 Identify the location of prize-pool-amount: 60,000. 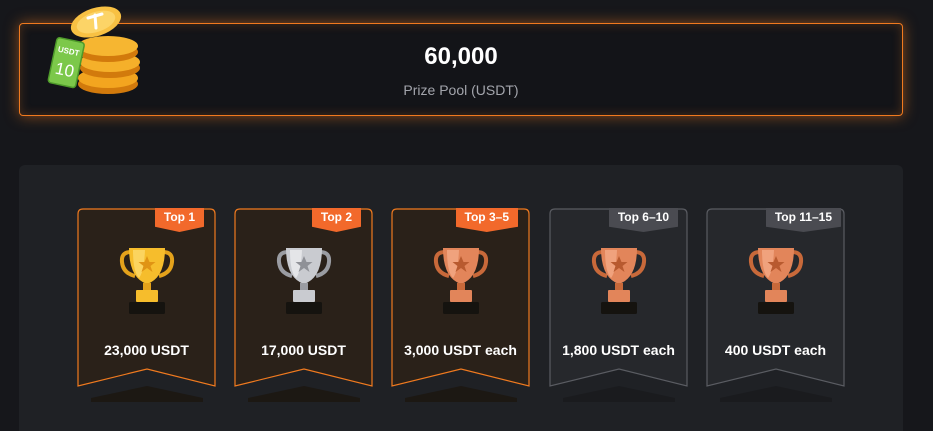
(461, 56).